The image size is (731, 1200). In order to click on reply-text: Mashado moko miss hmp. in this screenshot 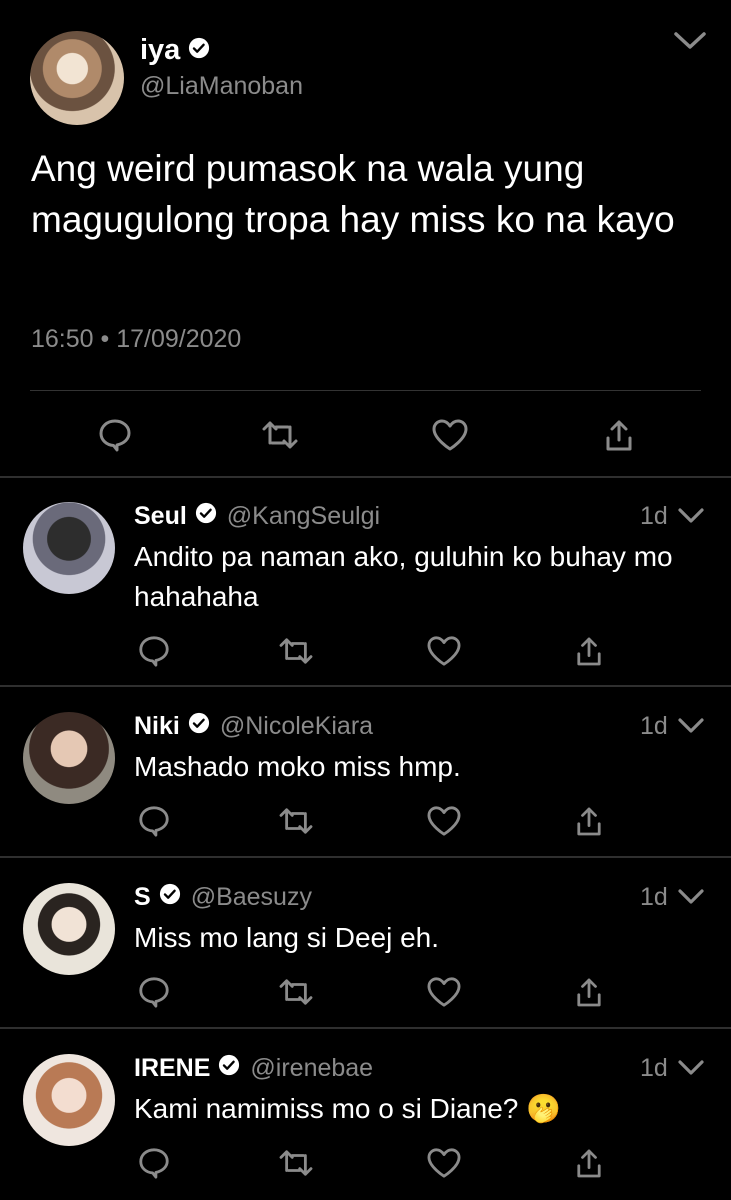, I will do `click(297, 766)`.